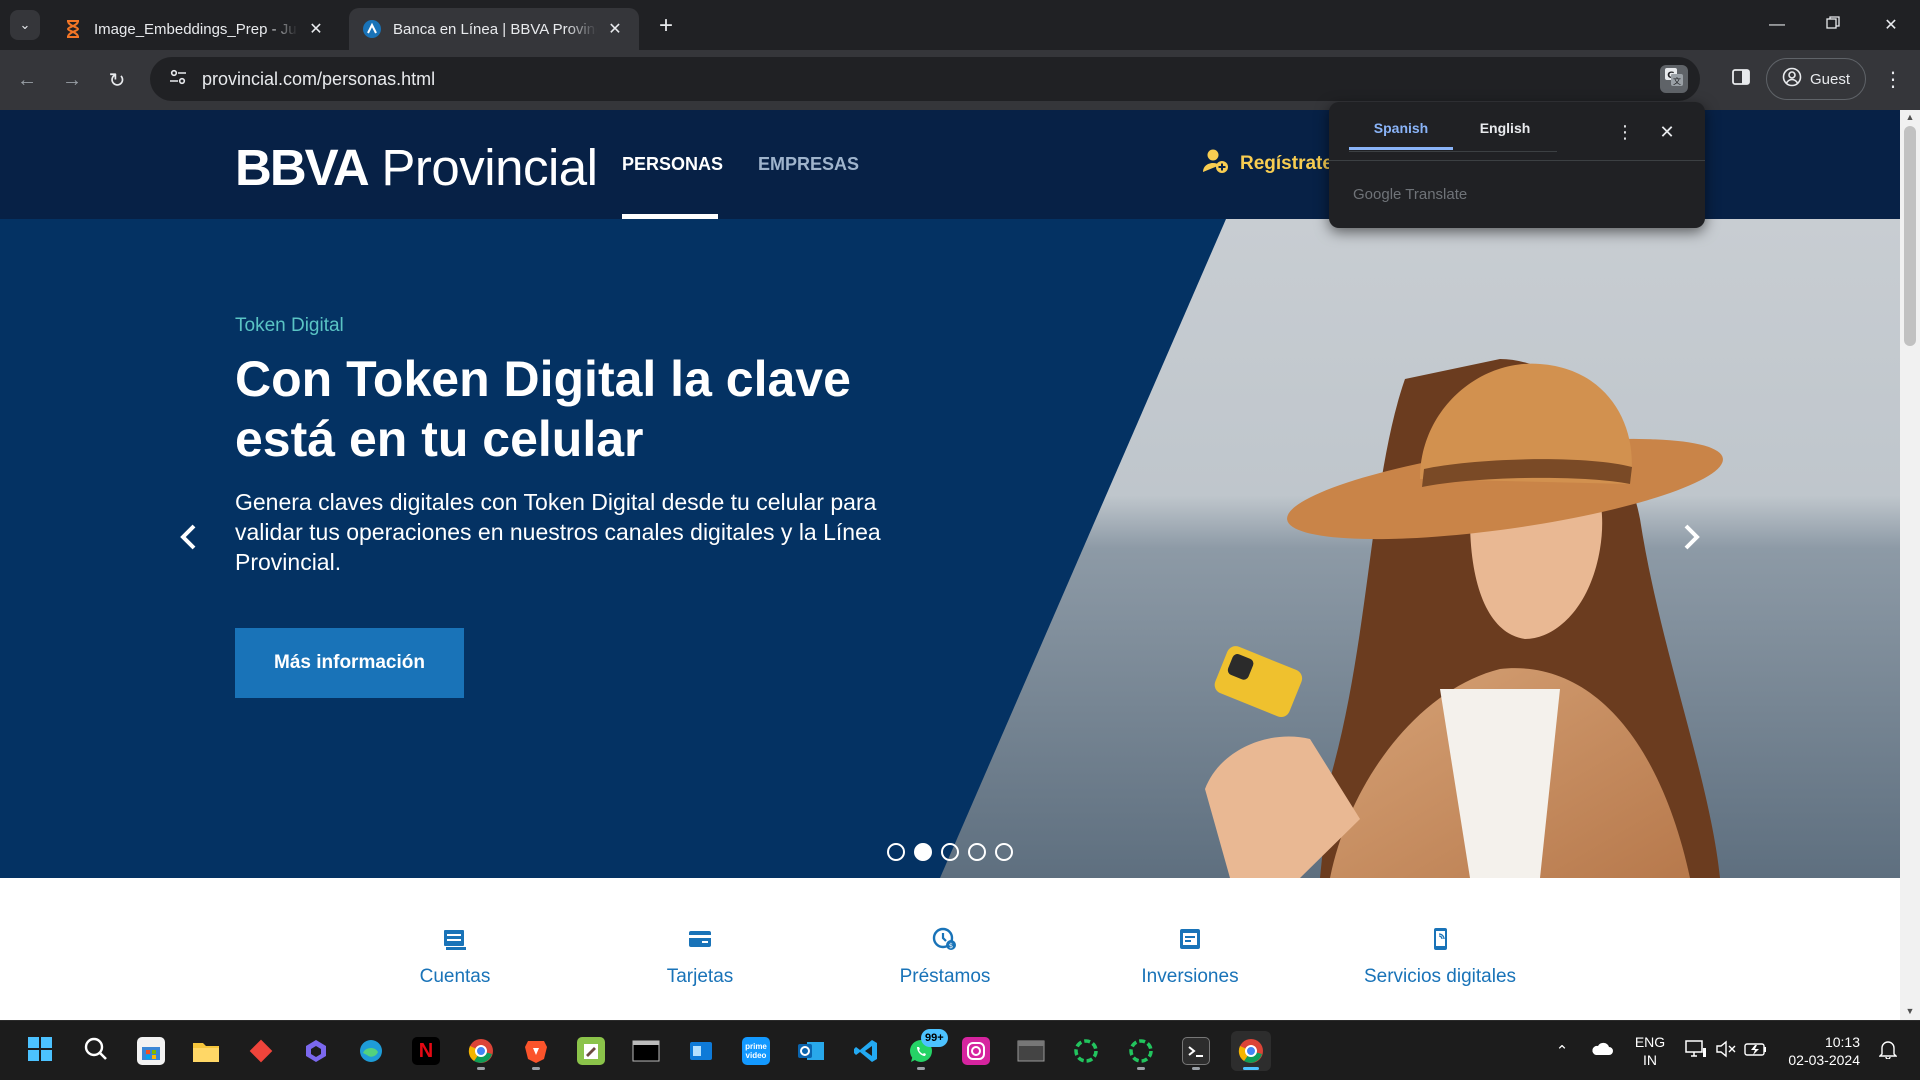 Image resolution: width=1920 pixels, height=1080 pixels. I want to click on tab-search-button: ⌄, so click(25, 25).